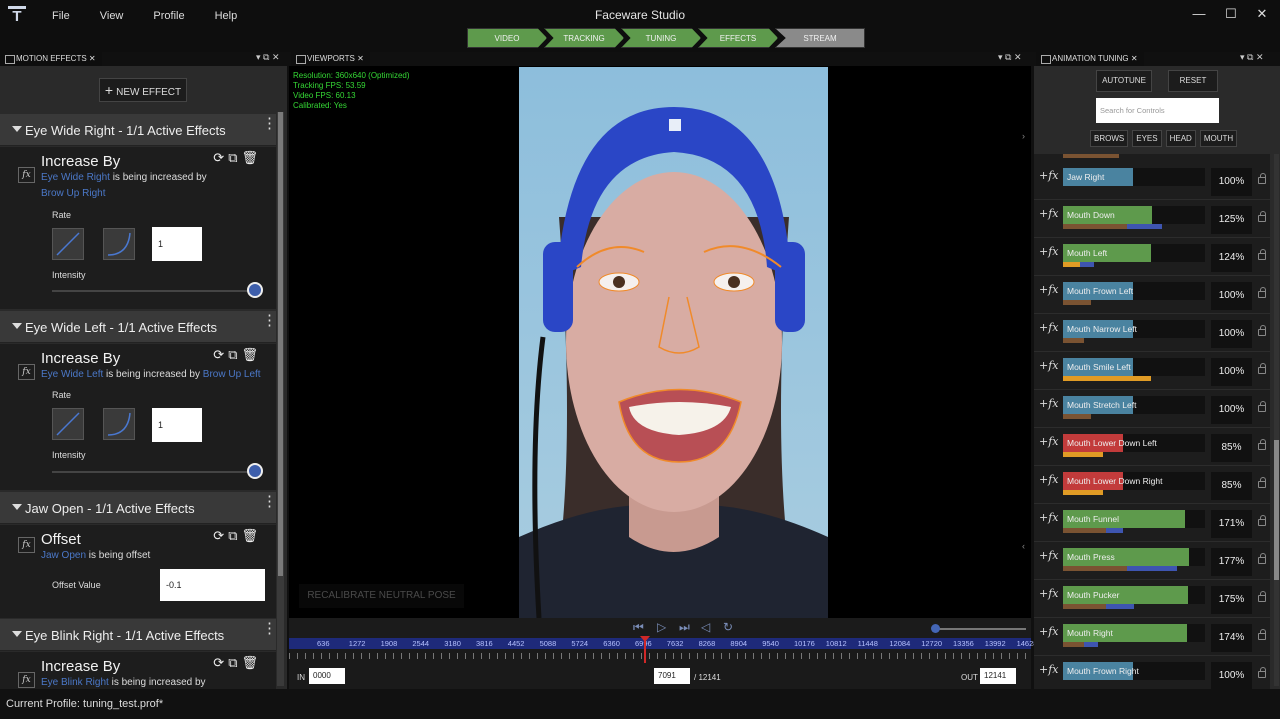 The height and width of the screenshot is (719, 1280). What do you see at coordinates (1231, 600) in the screenshot?
I see `control-percent-input: 175%` at bounding box center [1231, 600].